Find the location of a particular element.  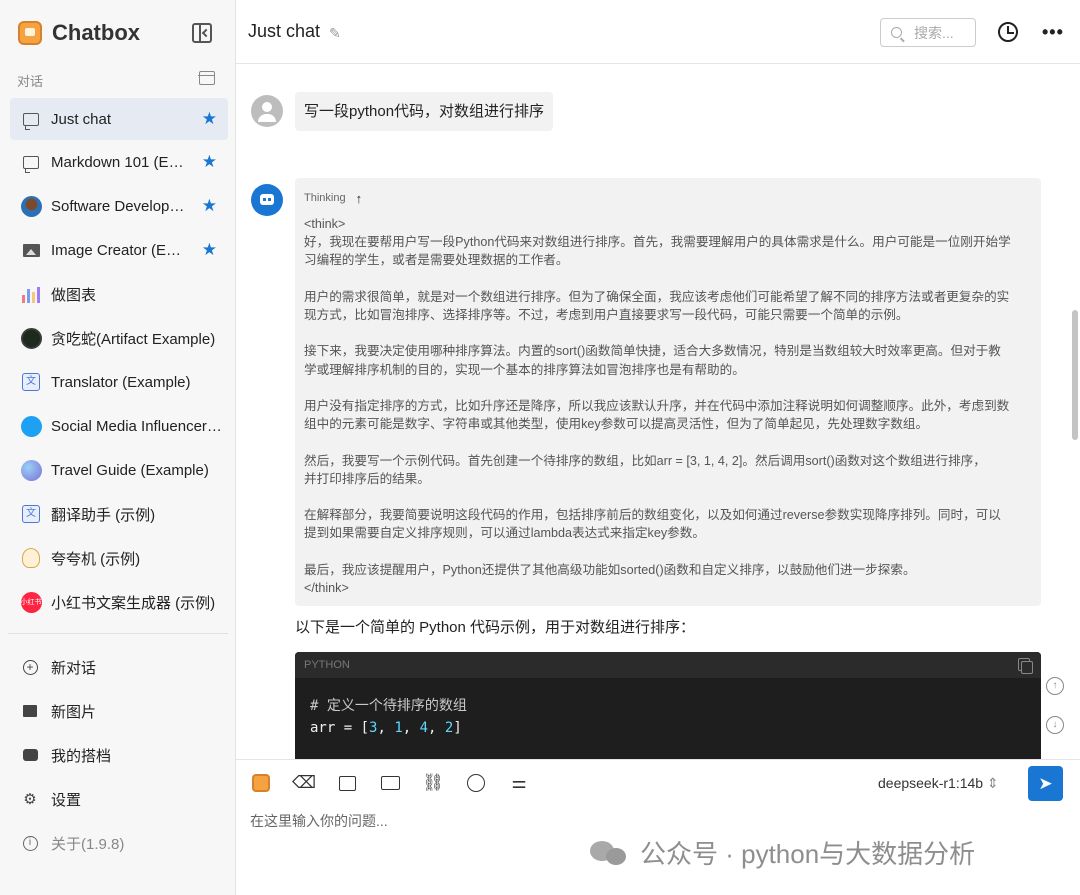

thinking-header: Thinking ↑ is located at coordinates (668, 198).